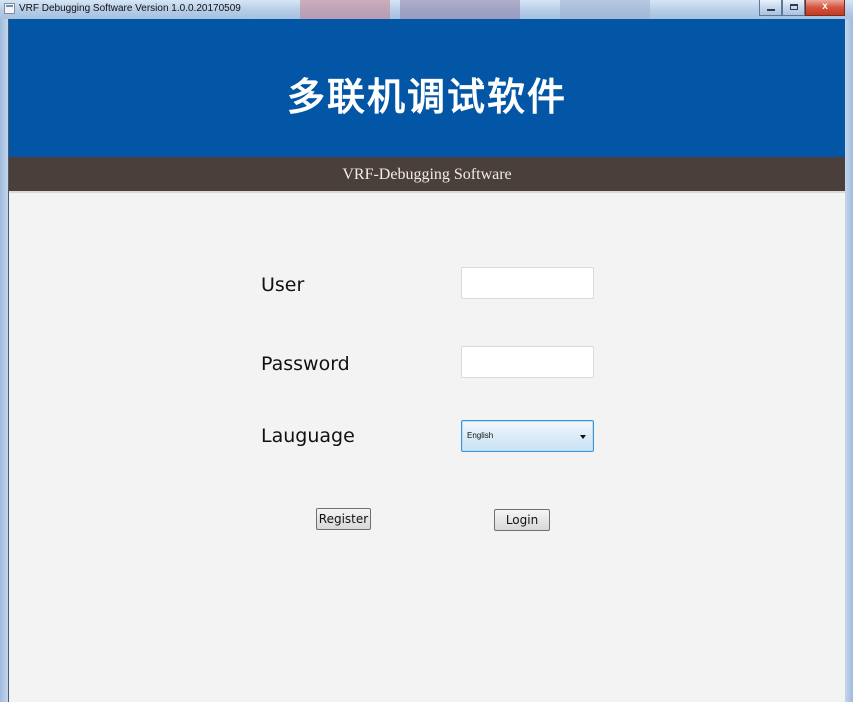  I want to click on maximize-button, so click(793, 8).